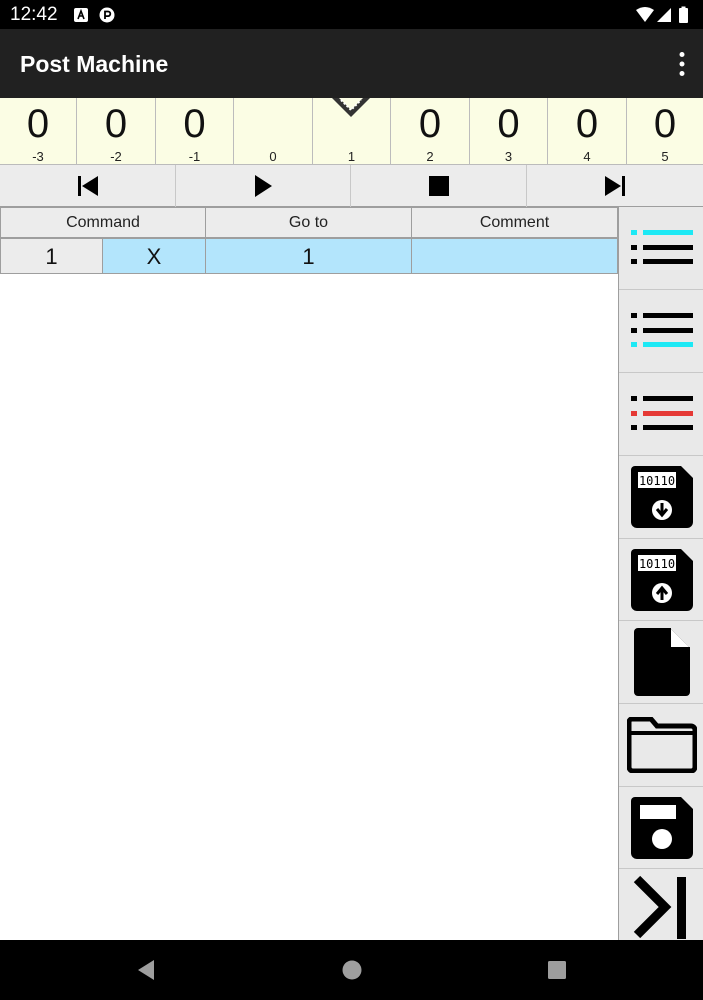 The height and width of the screenshot is (1000, 703). What do you see at coordinates (81, 15) in the screenshot?
I see `notification-a-icon` at bounding box center [81, 15].